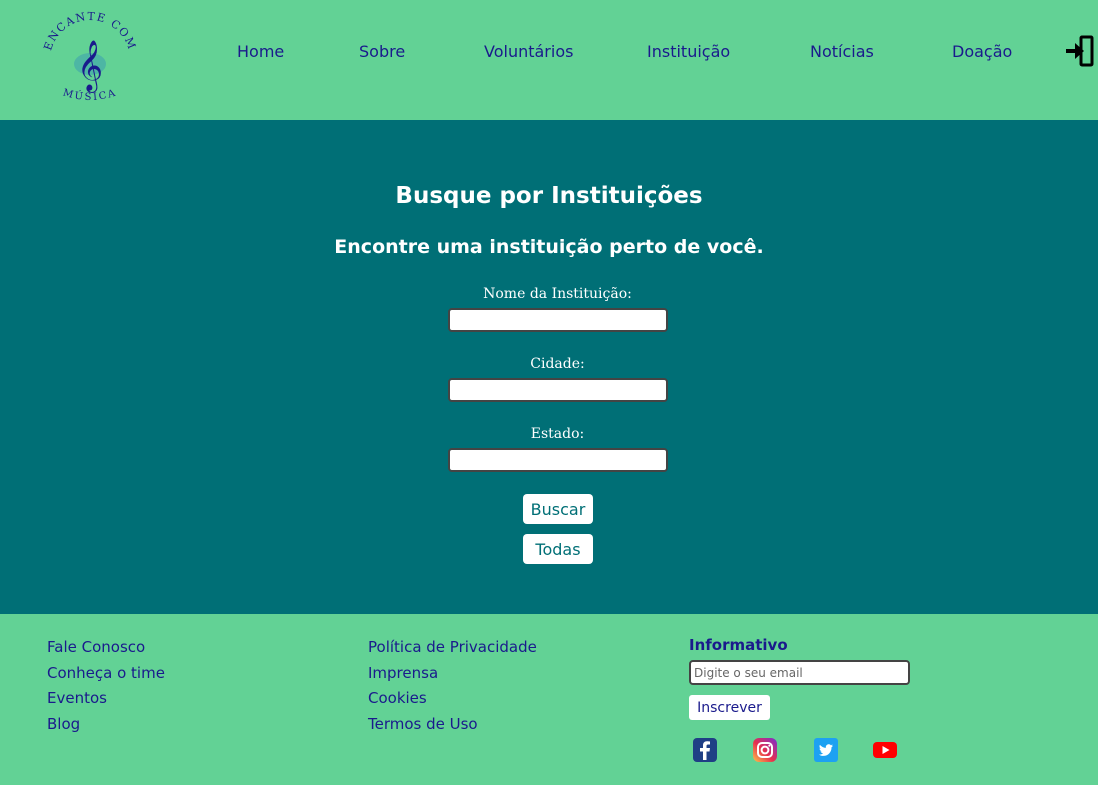 This screenshot has height=785, width=1098. What do you see at coordinates (96, 647) in the screenshot?
I see `footer-link-contact: Fale Conosco` at bounding box center [96, 647].